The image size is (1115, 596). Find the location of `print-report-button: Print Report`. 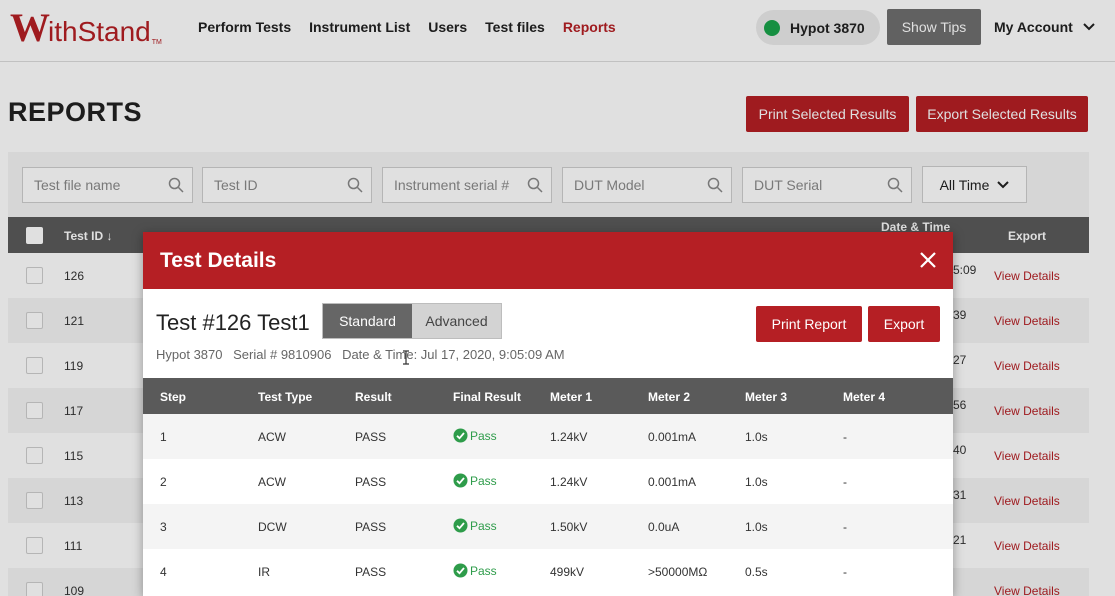

print-report-button: Print Report is located at coordinates (809, 324).